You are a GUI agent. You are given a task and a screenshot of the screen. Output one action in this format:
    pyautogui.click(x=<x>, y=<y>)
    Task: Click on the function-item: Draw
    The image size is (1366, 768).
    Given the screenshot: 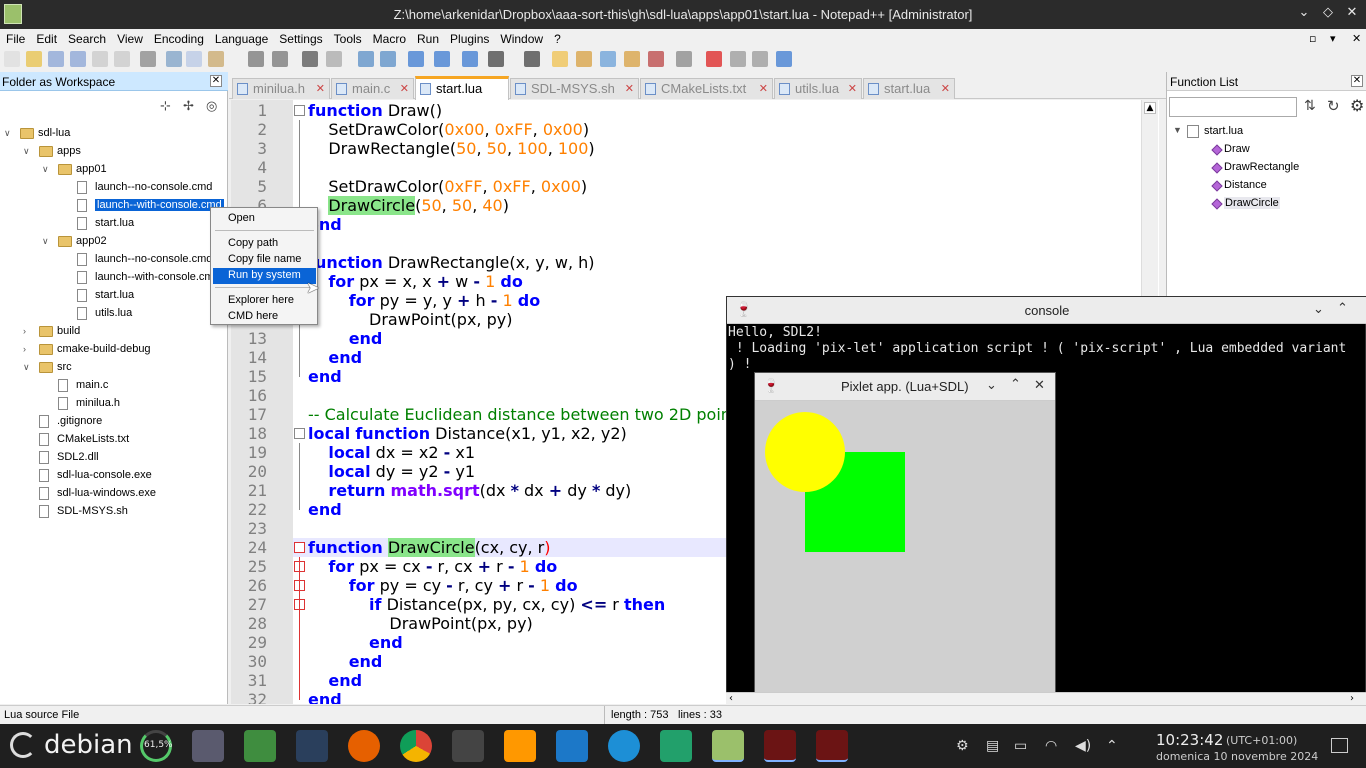 What is the action you would take?
    pyautogui.click(x=1237, y=149)
    